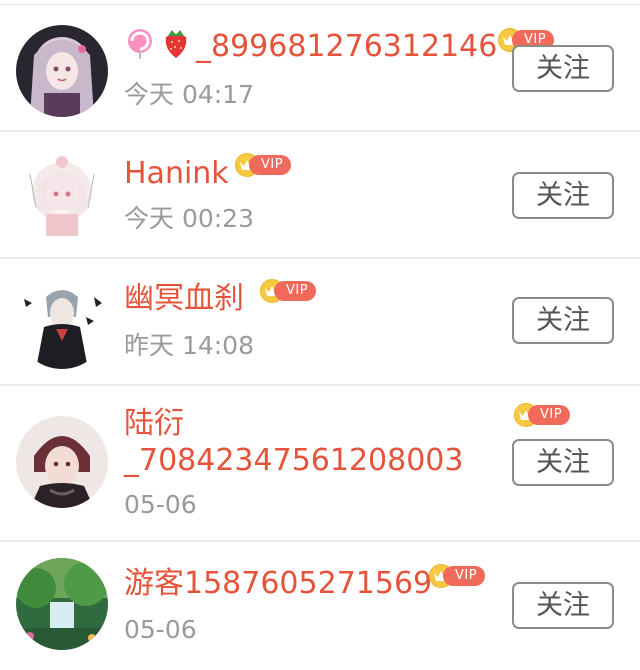 The width and height of the screenshot is (640, 670). Describe the element at coordinates (154, 424) in the screenshot. I see `username-line1: 陆衍` at that location.